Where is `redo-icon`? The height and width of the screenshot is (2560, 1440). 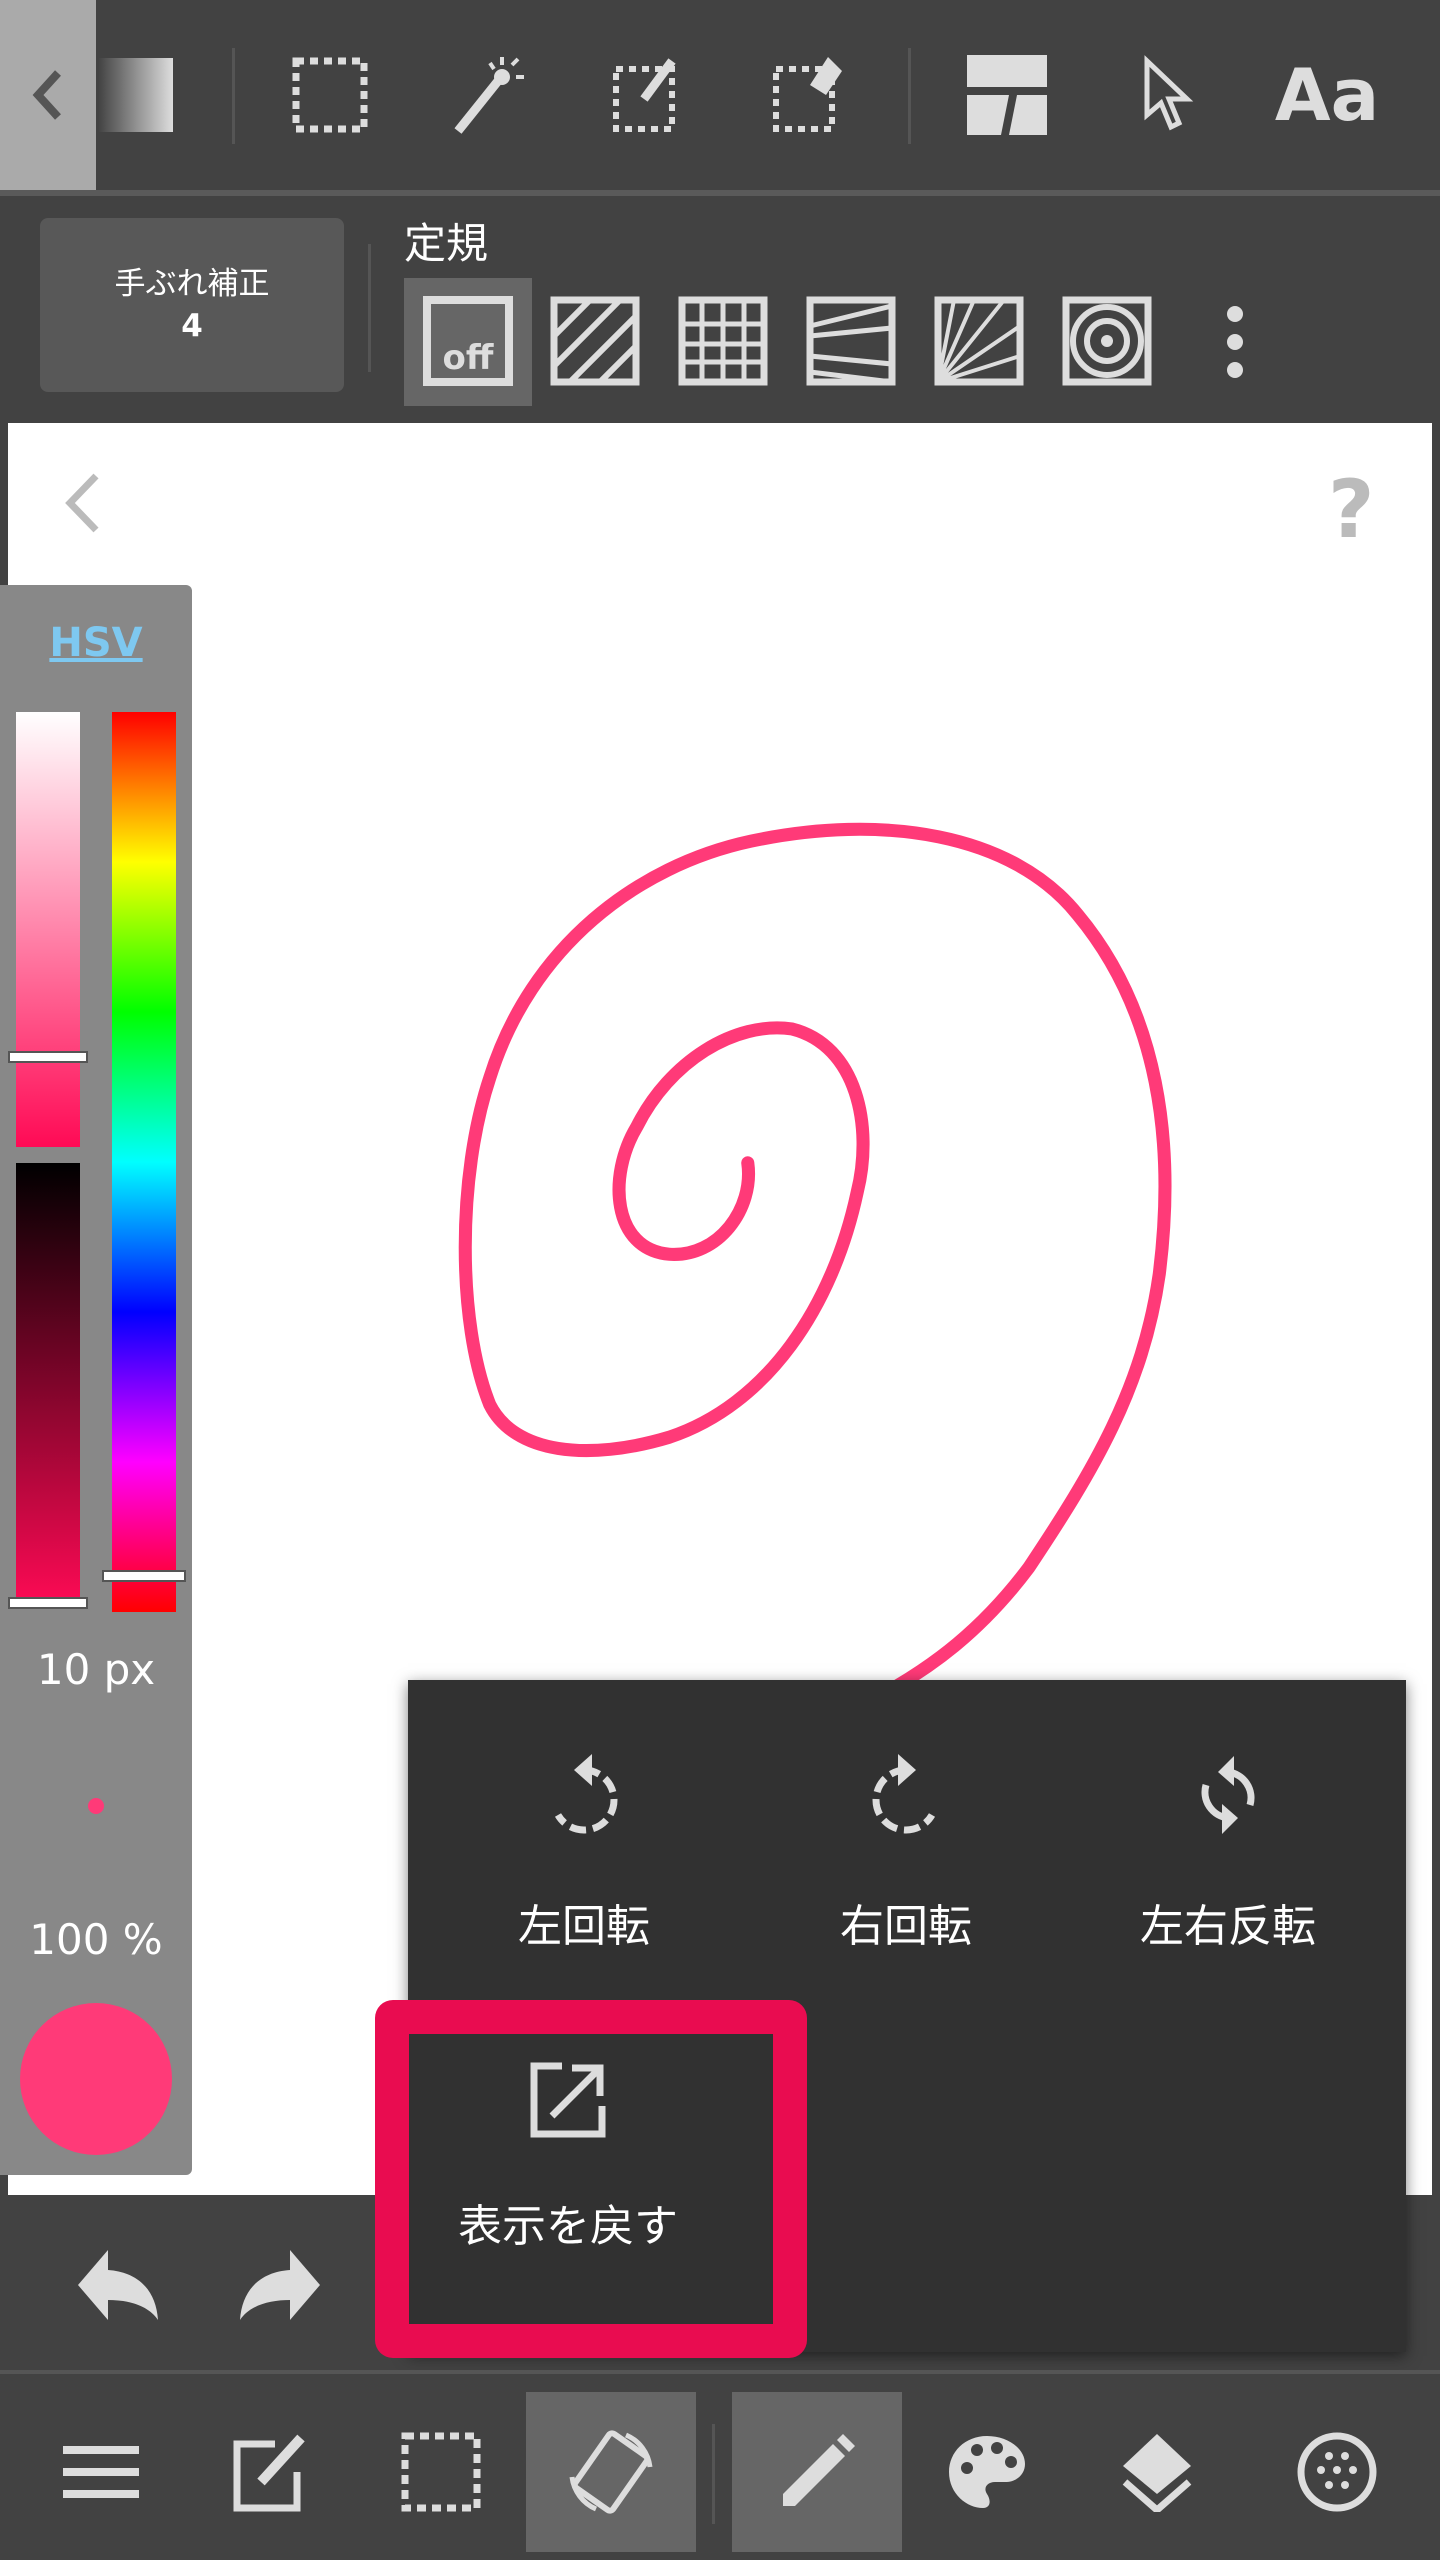 redo-icon is located at coordinates (280, 2287).